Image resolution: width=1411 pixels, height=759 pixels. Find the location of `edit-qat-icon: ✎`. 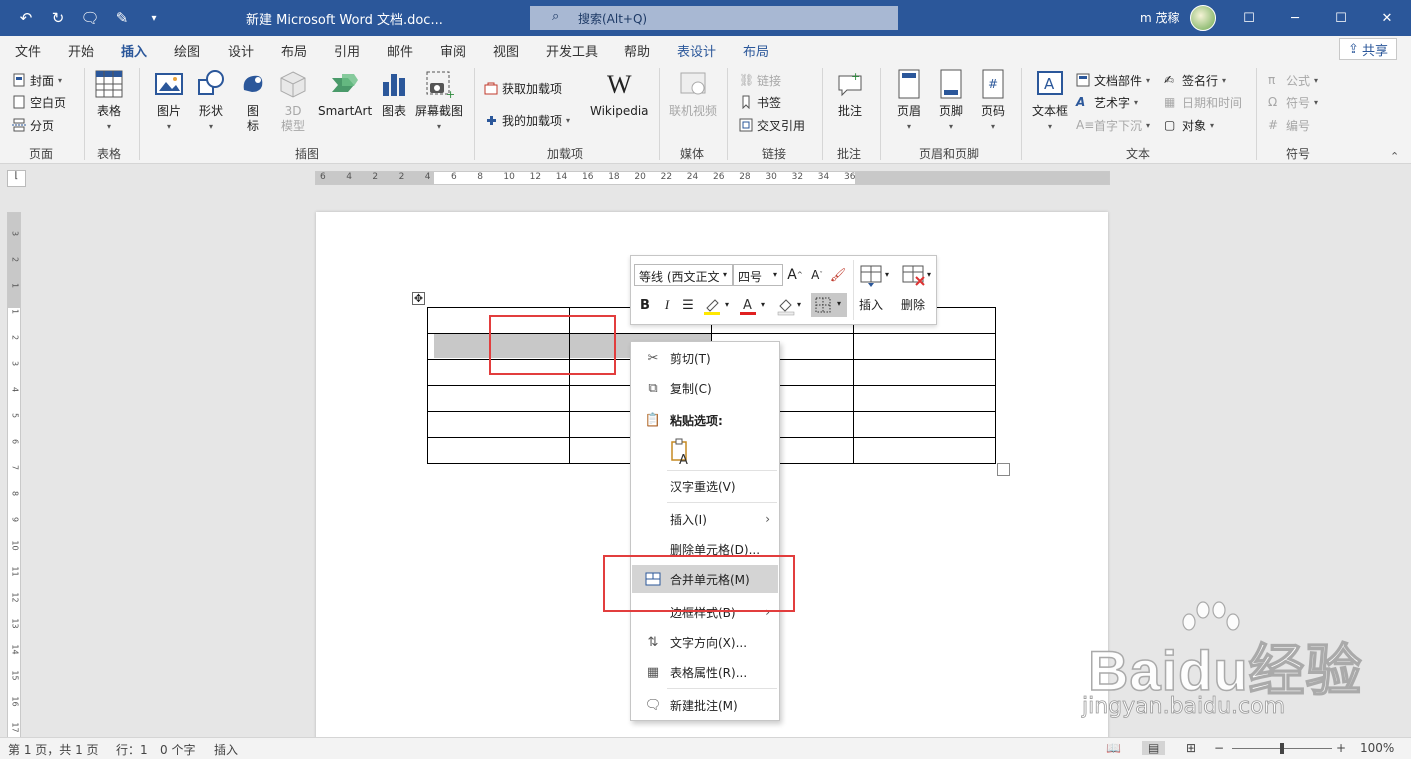

edit-qat-icon: ✎ is located at coordinates (122, 18).